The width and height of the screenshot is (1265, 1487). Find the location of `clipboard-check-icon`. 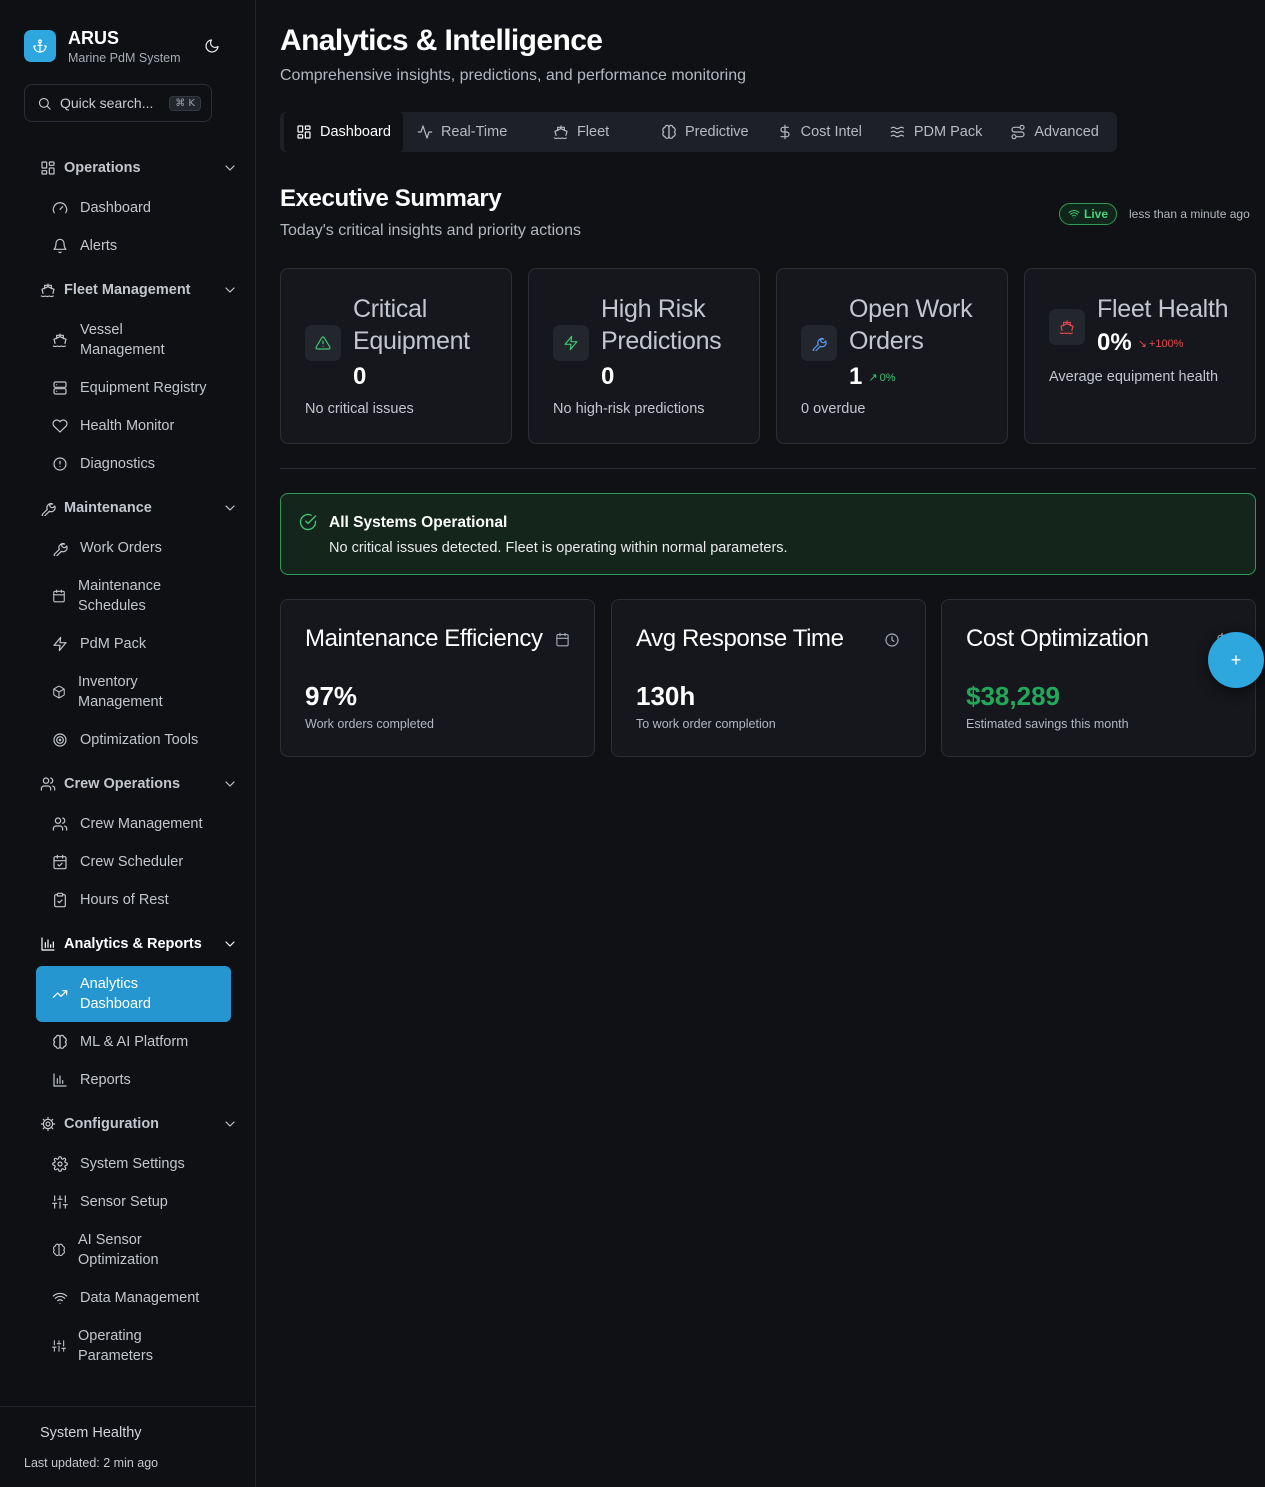

clipboard-check-icon is located at coordinates (60, 900).